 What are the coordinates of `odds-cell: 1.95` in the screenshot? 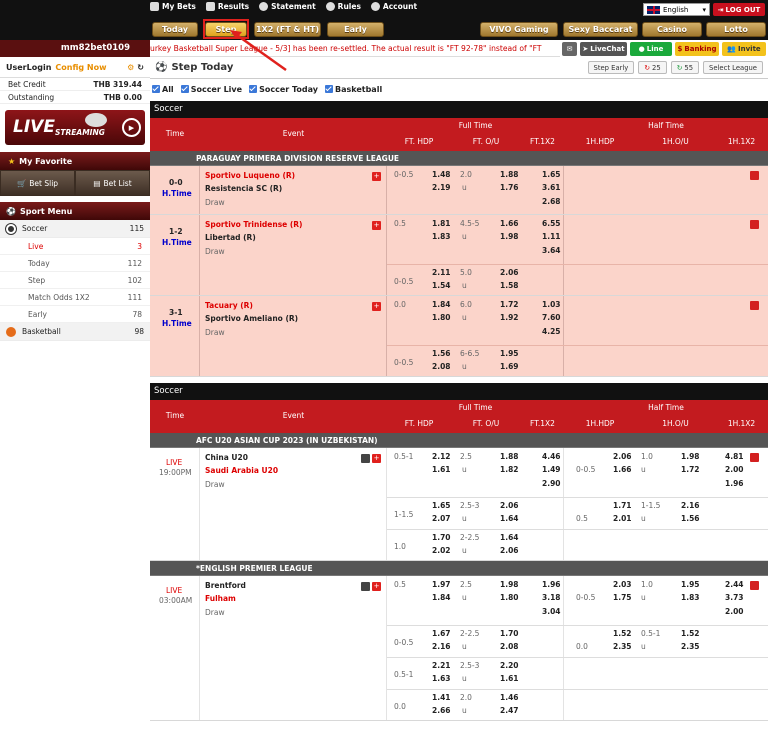 It's located at (509, 353).